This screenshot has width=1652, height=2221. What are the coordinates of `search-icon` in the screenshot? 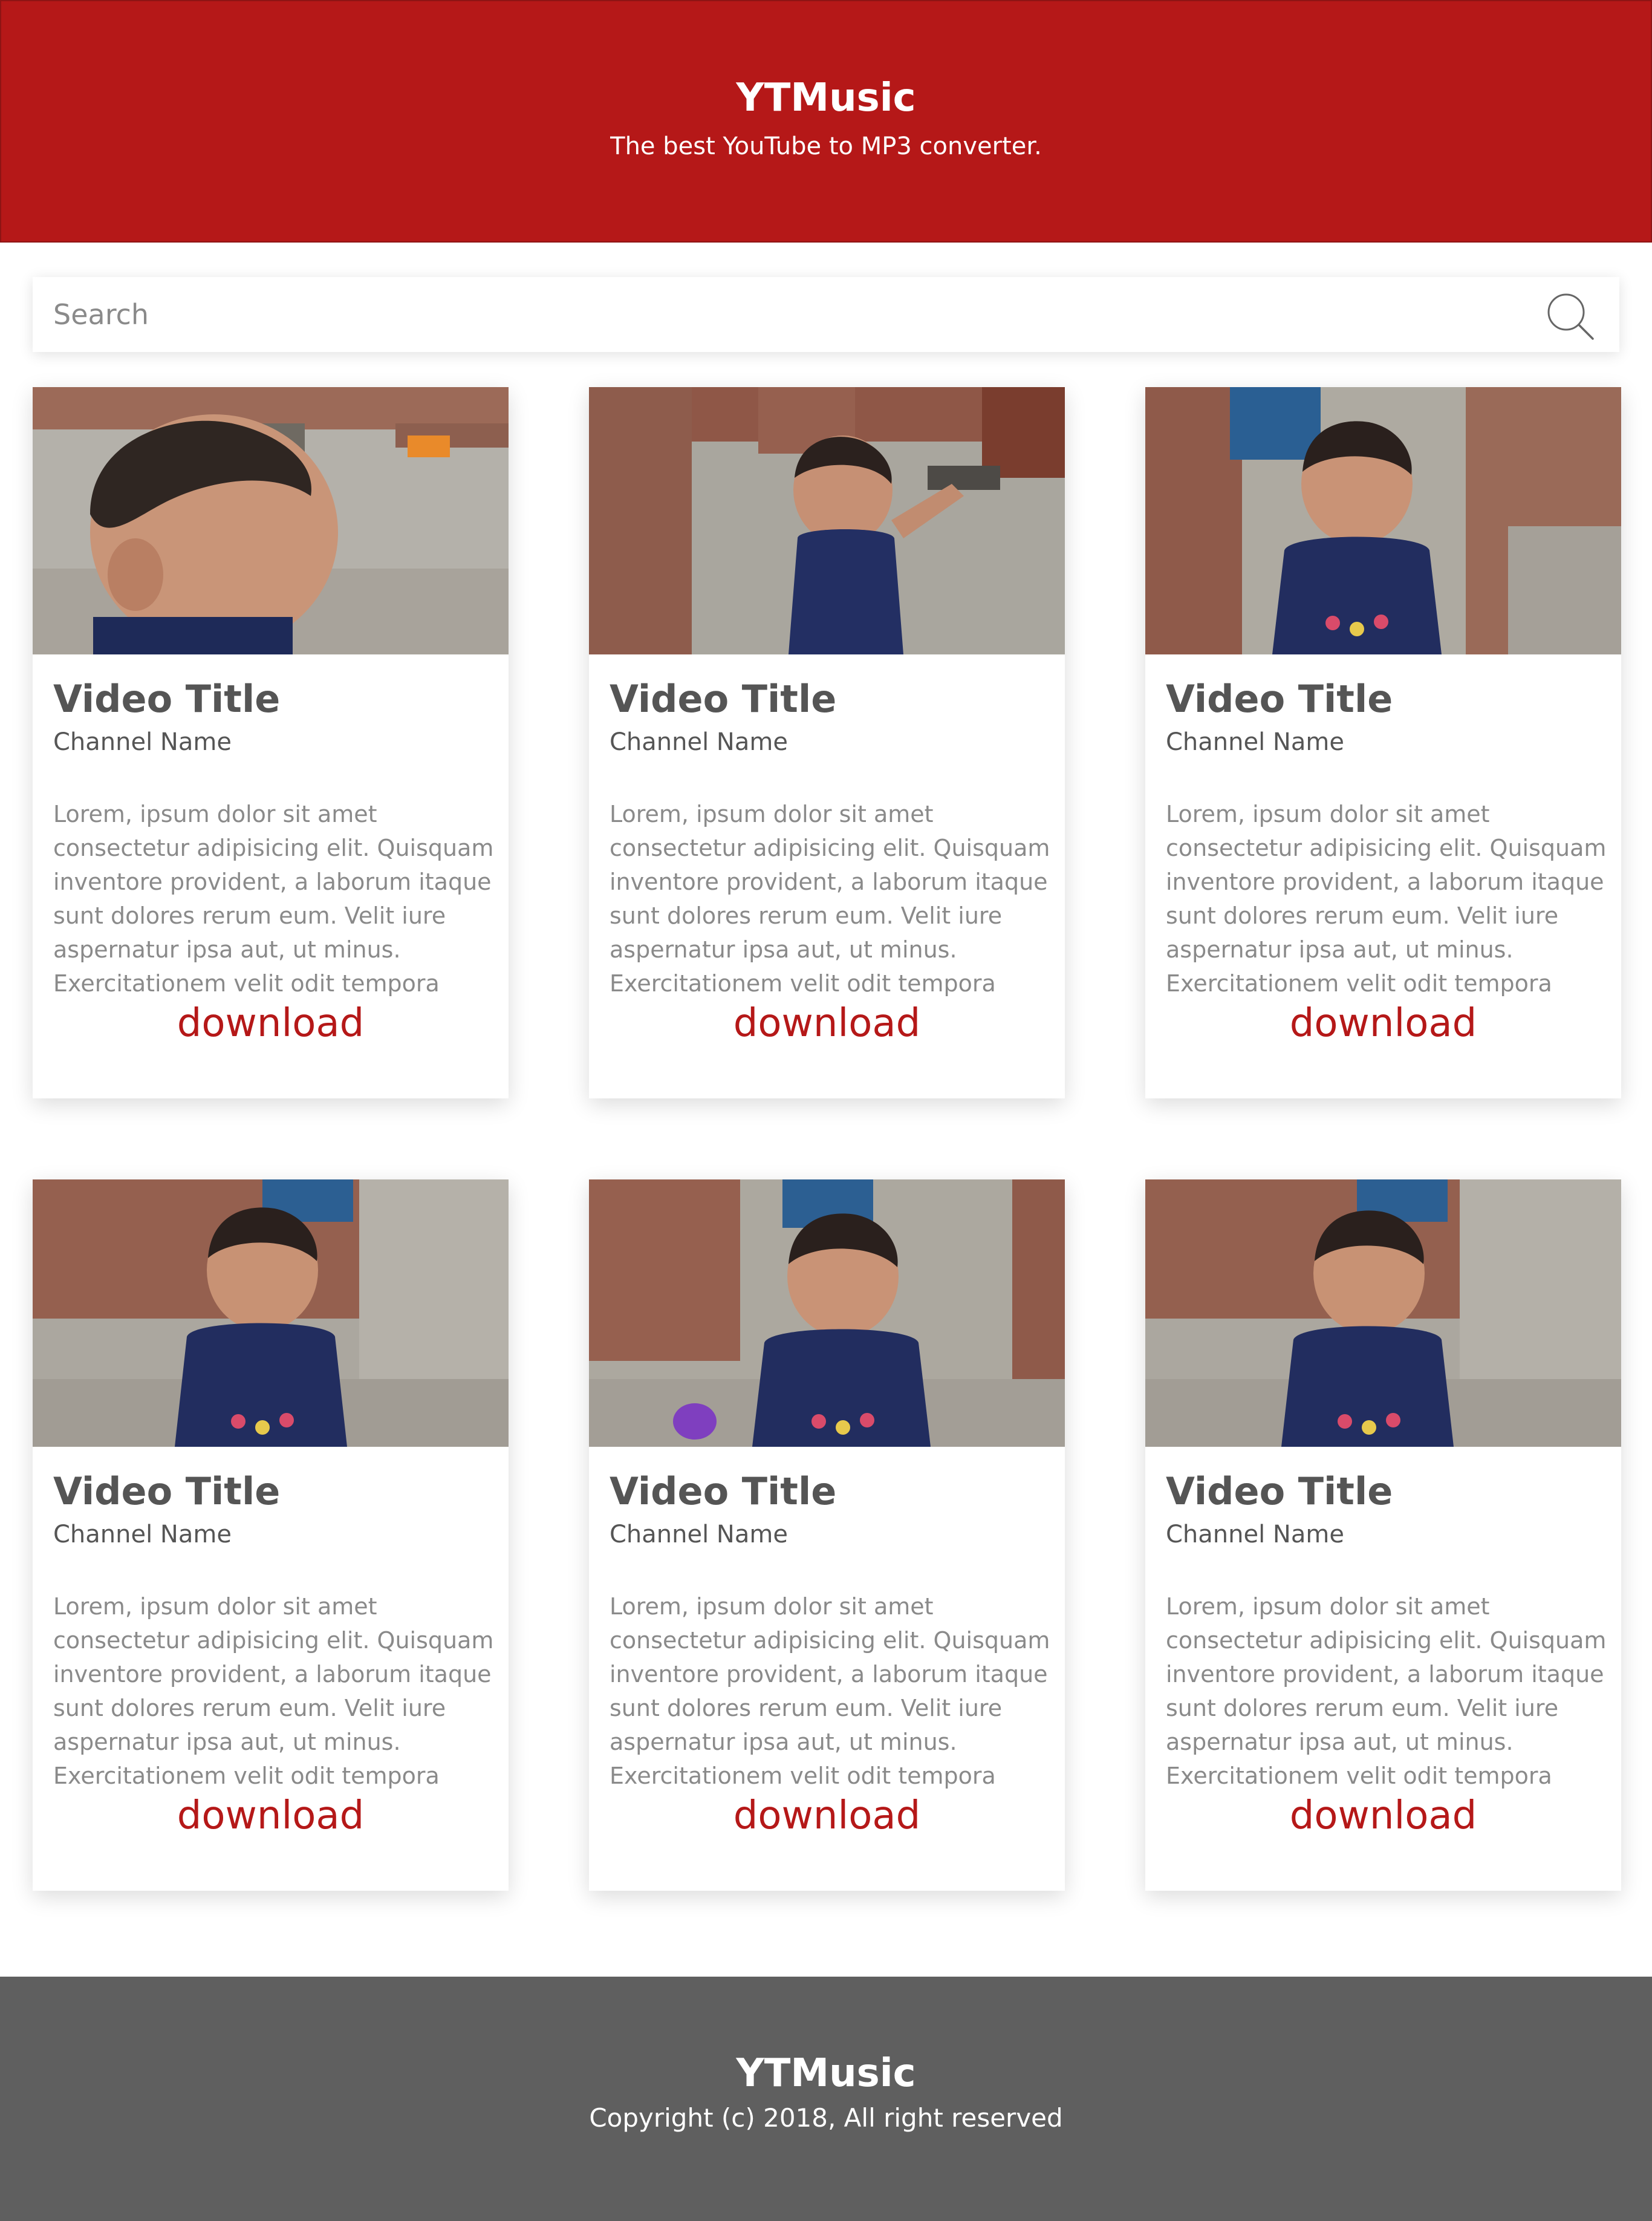 It's located at (1569, 315).